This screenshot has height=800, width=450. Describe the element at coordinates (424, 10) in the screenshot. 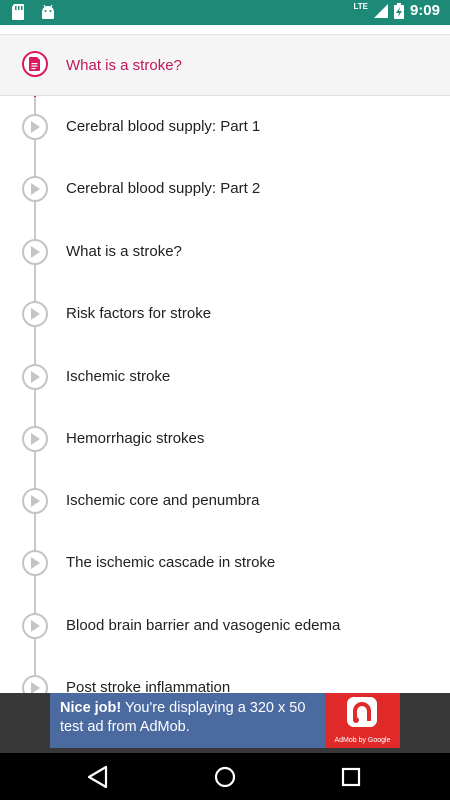

I see `clock: 9:09` at that location.